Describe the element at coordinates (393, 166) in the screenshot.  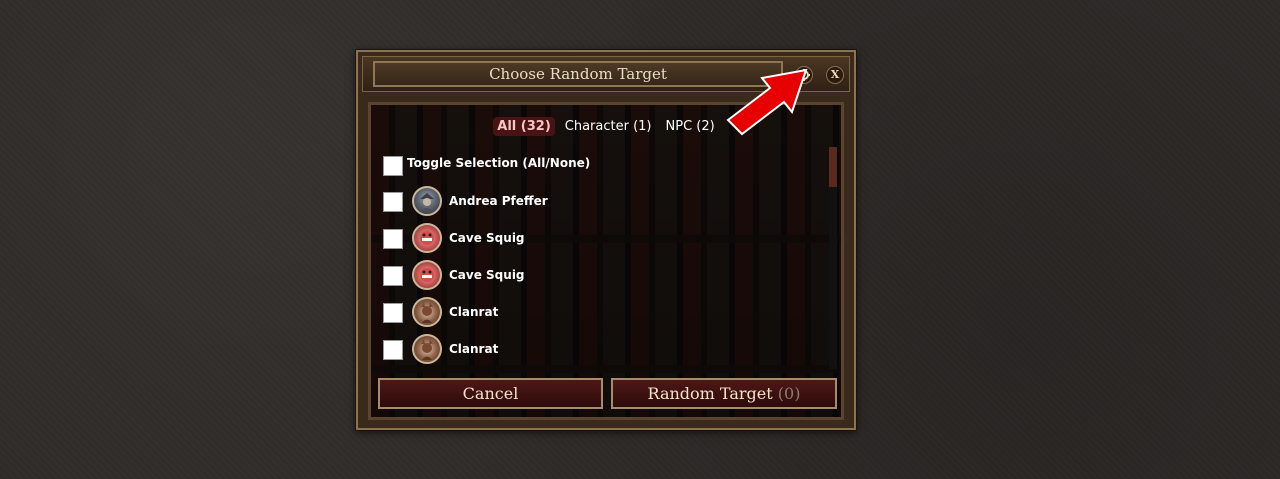
I see `toggle-selection-checkbox` at that location.